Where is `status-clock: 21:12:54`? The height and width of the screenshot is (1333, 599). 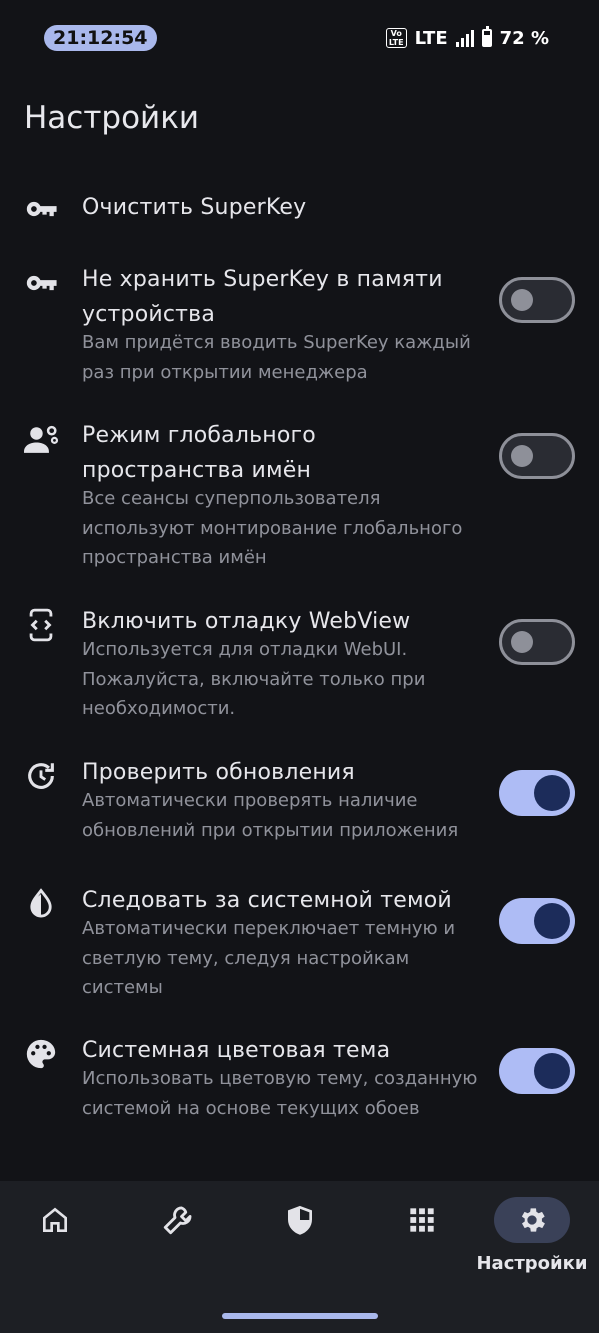 status-clock: 21:12:54 is located at coordinates (100, 38).